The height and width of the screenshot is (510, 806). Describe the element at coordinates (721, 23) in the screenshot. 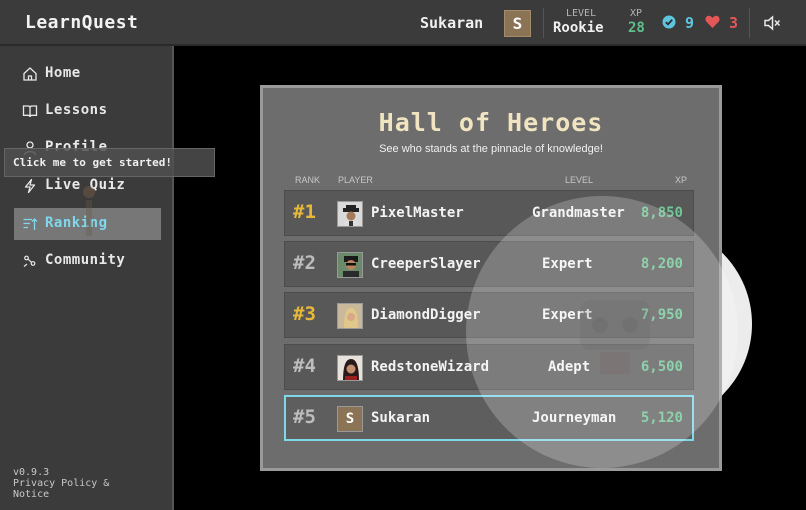

I see `lives-stat: 3` at that location.